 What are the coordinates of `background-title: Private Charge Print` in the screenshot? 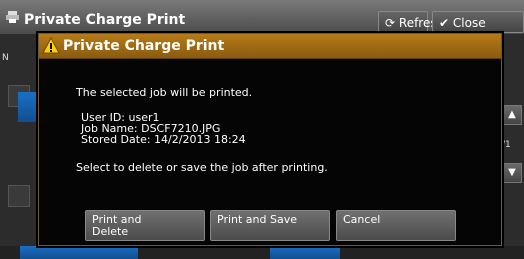 It's located at (105, 20).